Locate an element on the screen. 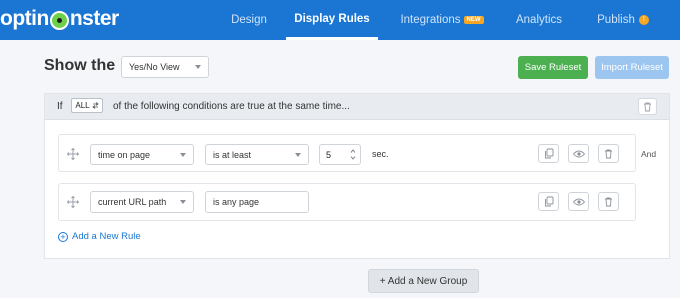 Image resolution: width=680 pixels, height=298 pixels. rule-operator-value: is at least is located at coordinates (232, 154).